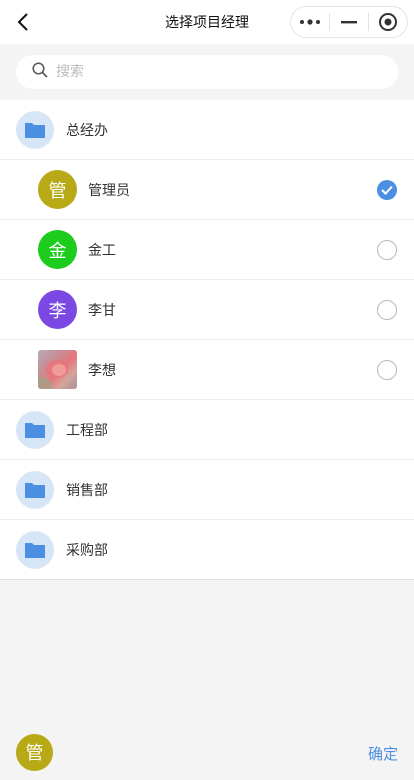  Describe the element at coordinates (207, 250) in the screenshot. I see `member-row-jingong: 金 金工` at that location.